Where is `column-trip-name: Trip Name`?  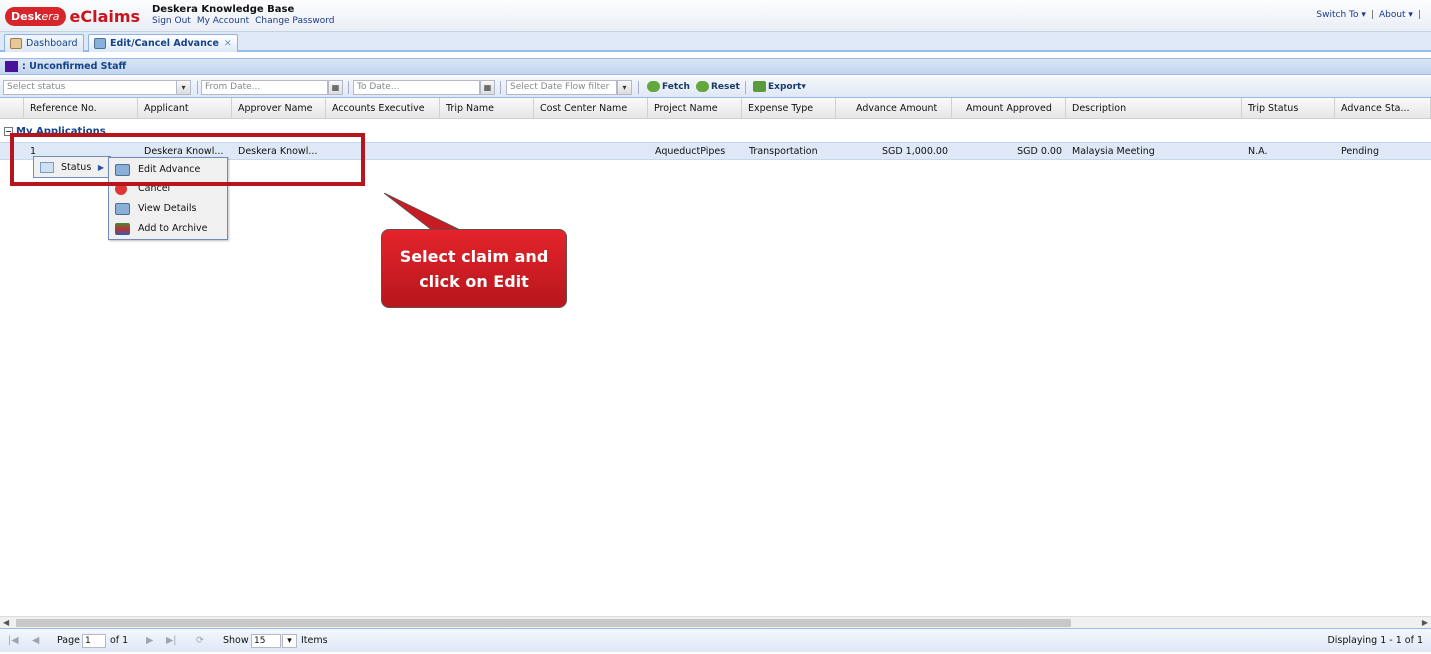
column-trip-name: Trip Name is located at coordinates (487, 108).